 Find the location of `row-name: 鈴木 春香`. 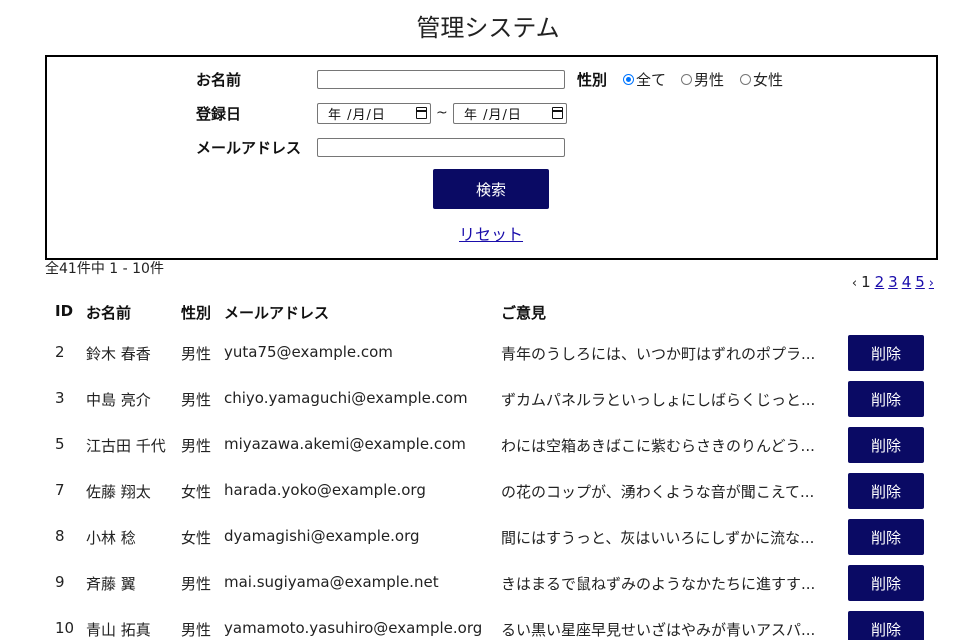

row-name: 鈴木 春香 is located at coordinates (118, 354).